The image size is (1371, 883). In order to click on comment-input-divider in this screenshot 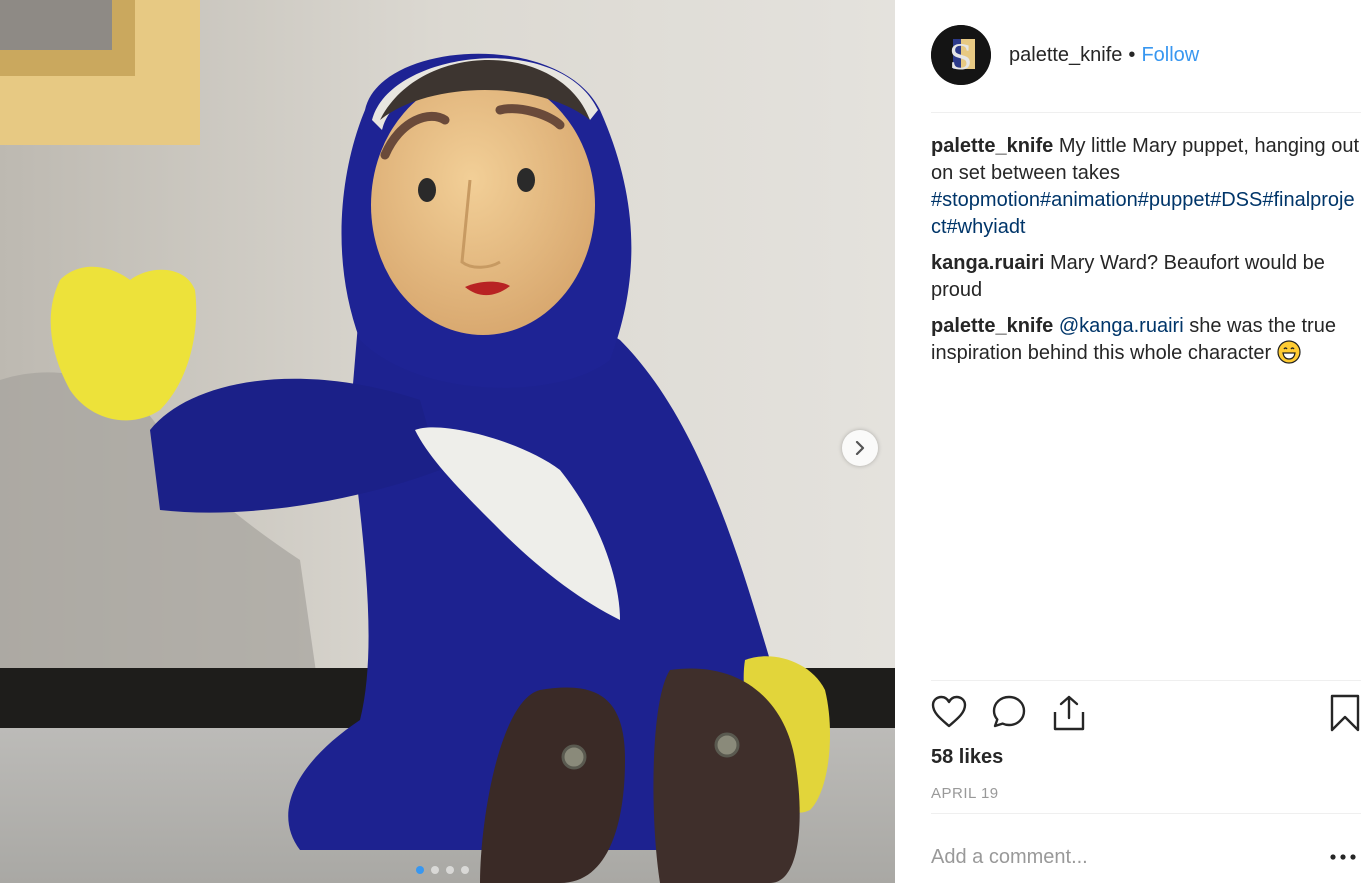, I will do `click(1146, 813)`.